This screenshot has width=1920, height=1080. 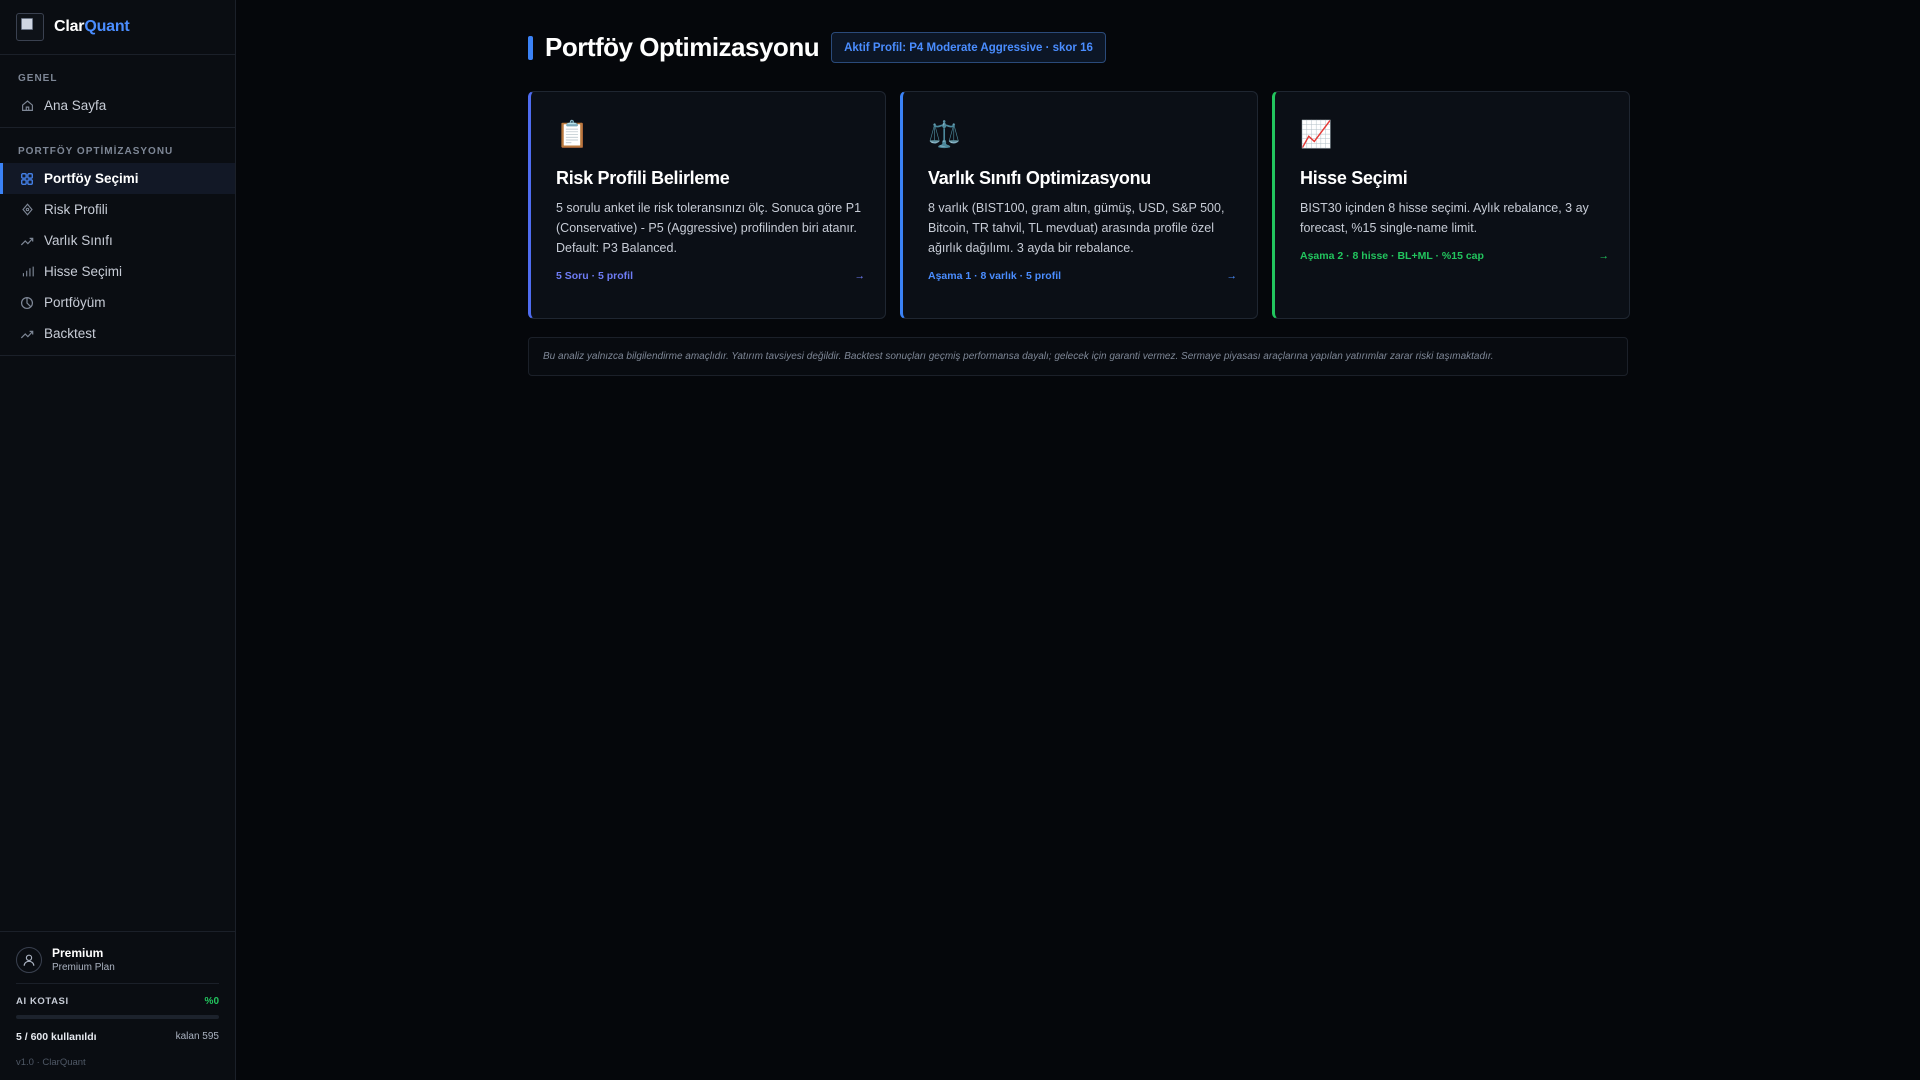 What do you see at coordinates (117, 965) in the screenshot?
I see `user-profile: Premium Premium Plan` at bounding box center [117, 965].